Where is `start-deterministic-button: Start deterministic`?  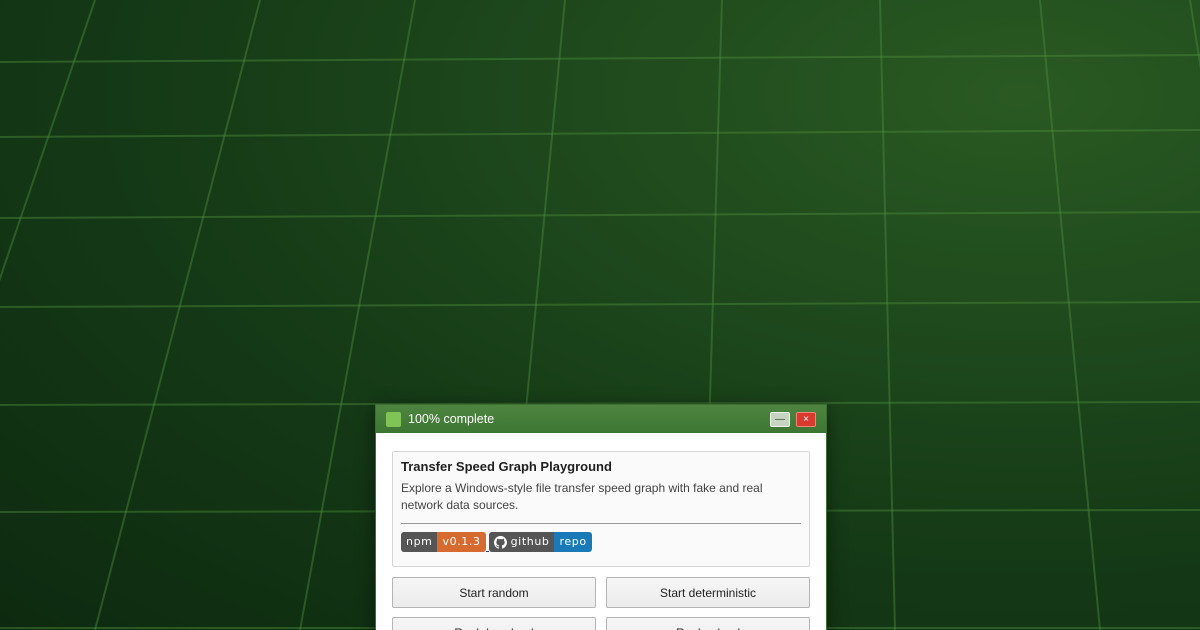
start-deterministic-button: Start deterministic is located at coordinates (708, 592).